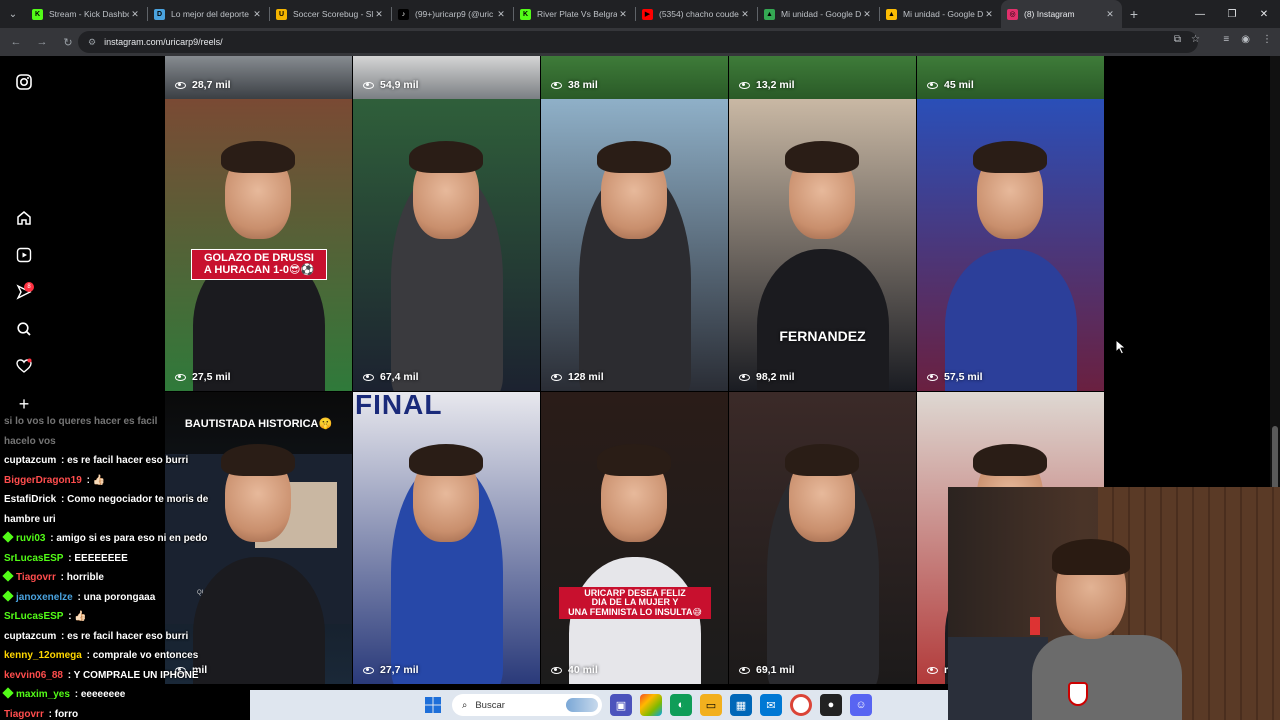 The width and height of the screenshot is (1280, 720). I want to click on reel-thumbnail: 54,9 mil, so click(446, 77).